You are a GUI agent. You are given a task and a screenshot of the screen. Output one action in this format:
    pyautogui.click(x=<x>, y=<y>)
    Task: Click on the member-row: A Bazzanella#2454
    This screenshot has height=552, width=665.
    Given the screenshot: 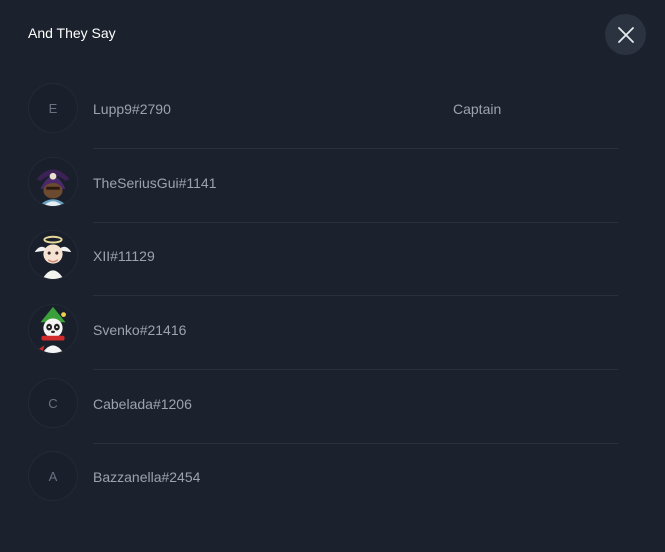 What is the action you would take?
    pyautogui.click(x=332, y=477)
    